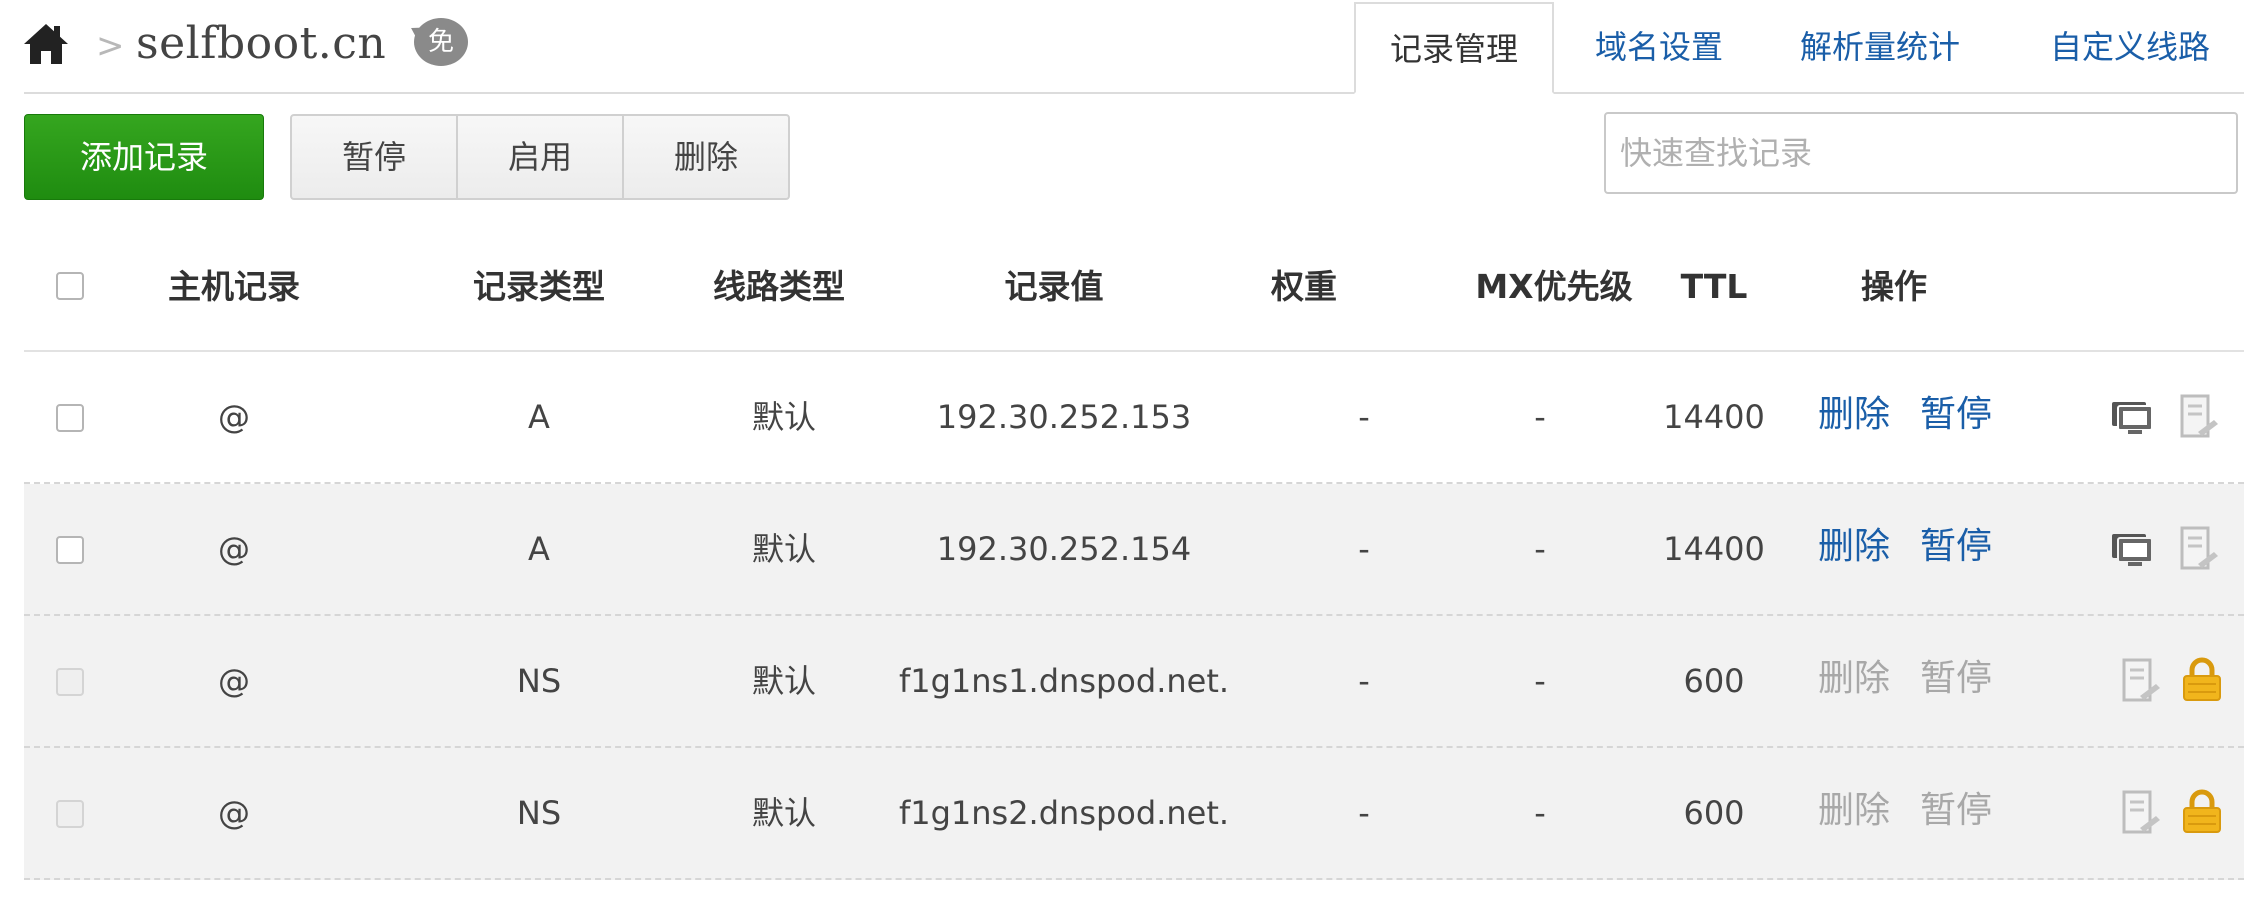 The image size is (2256, 910). Describe the element at coordinates (1454, 48) in the screenshot. I see `tab-record-management: 记录管理` at that location.